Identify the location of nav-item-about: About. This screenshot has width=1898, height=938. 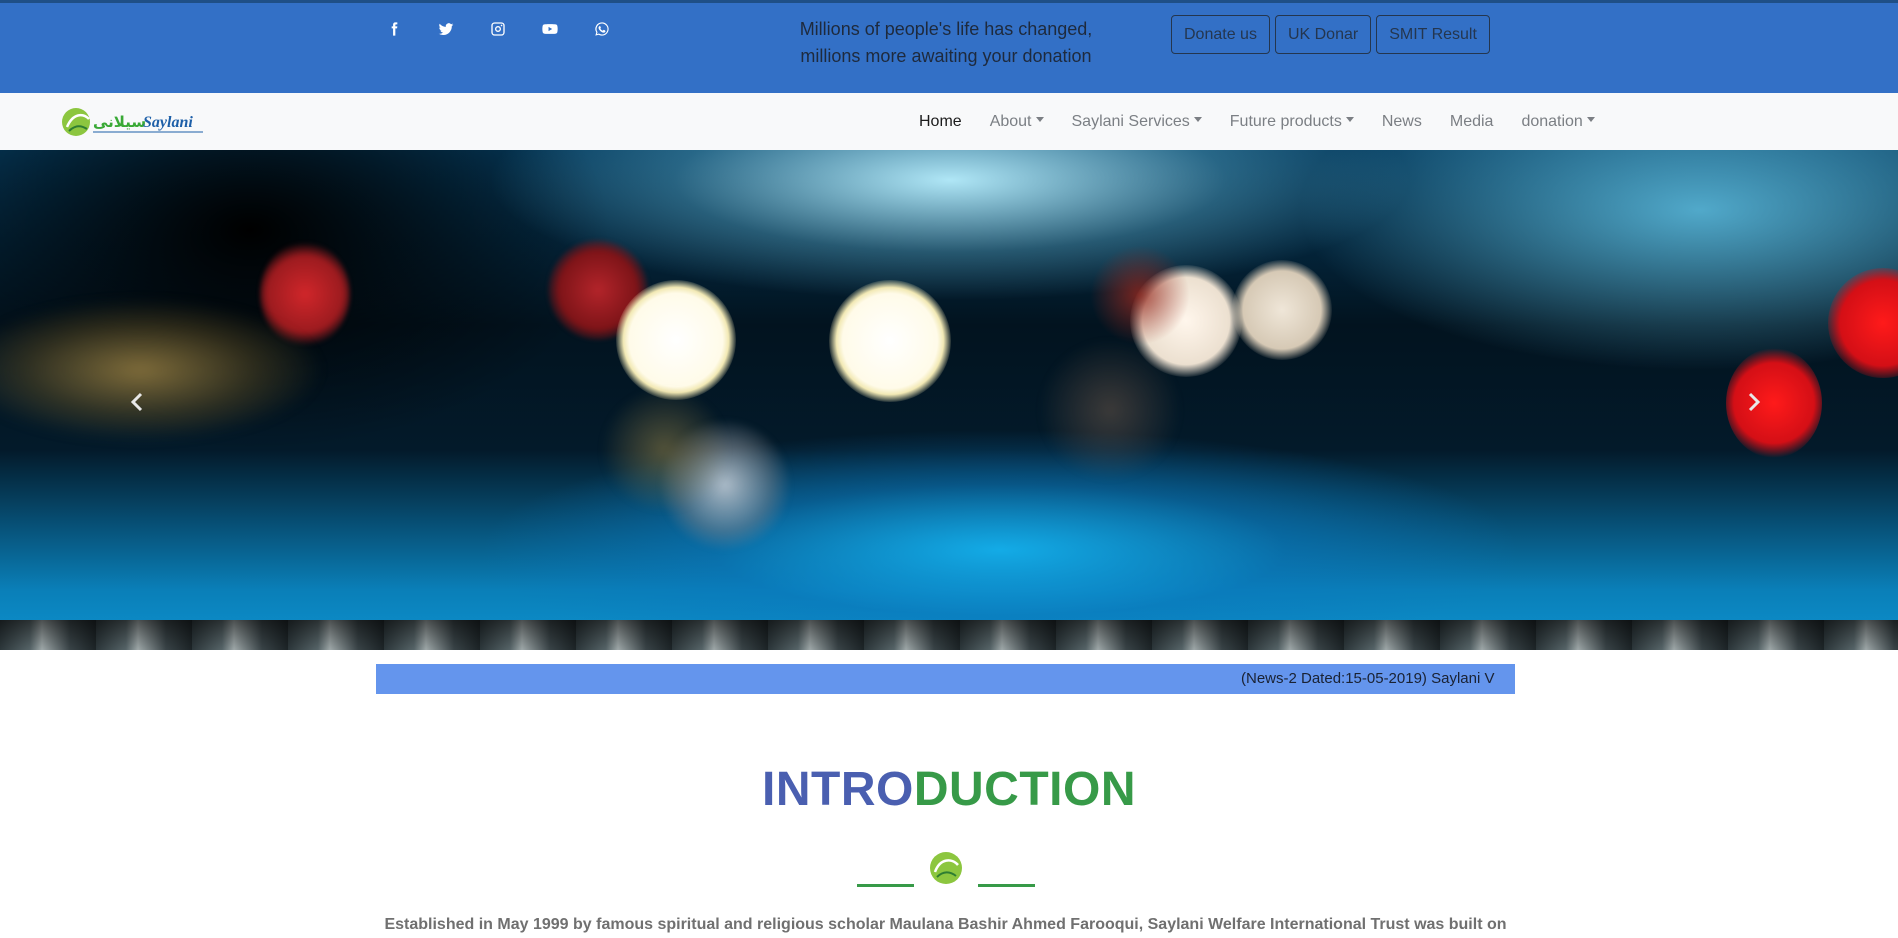
(1017, 122).